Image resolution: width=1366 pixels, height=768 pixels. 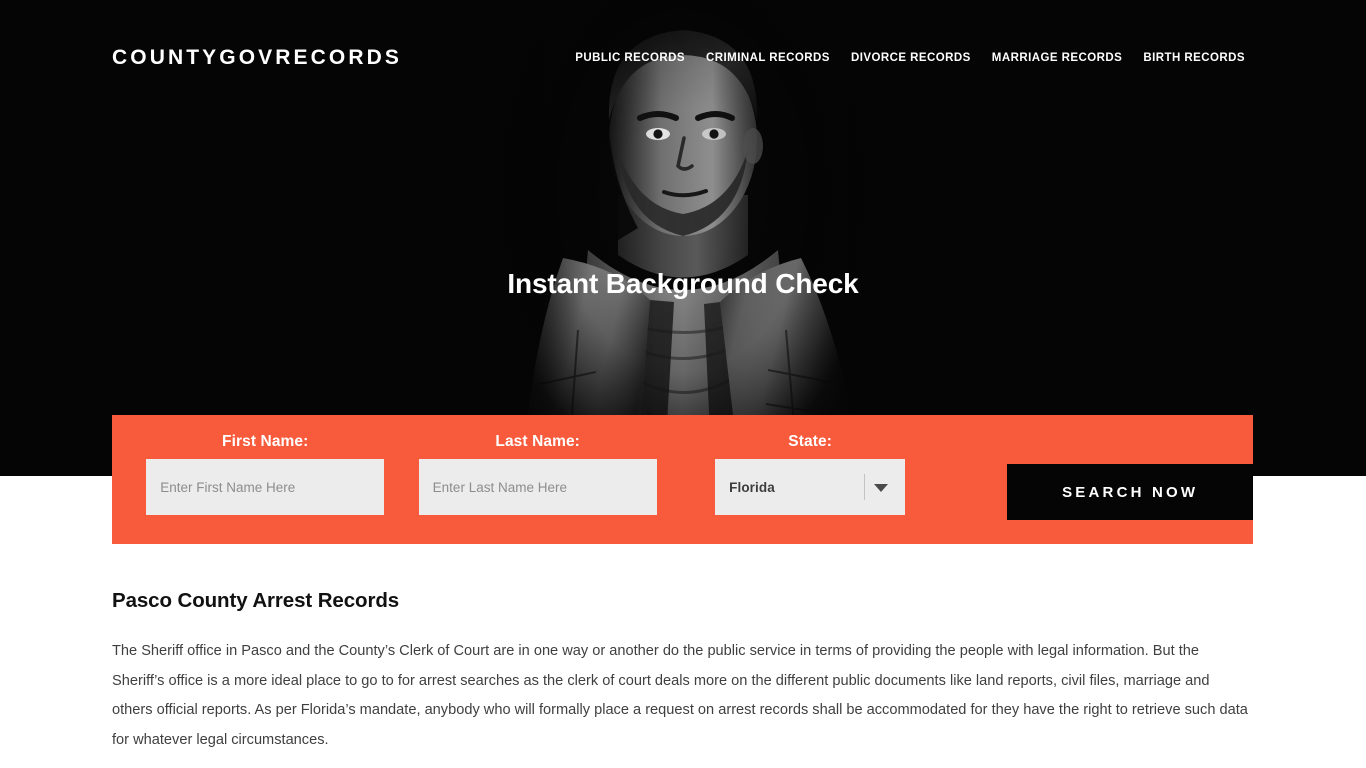 What do you see at coordinates (630, 58) in the screenshot?
I see `nav-item-public-records: PUBLIC RECORDS` at bounding box center [630, 58].